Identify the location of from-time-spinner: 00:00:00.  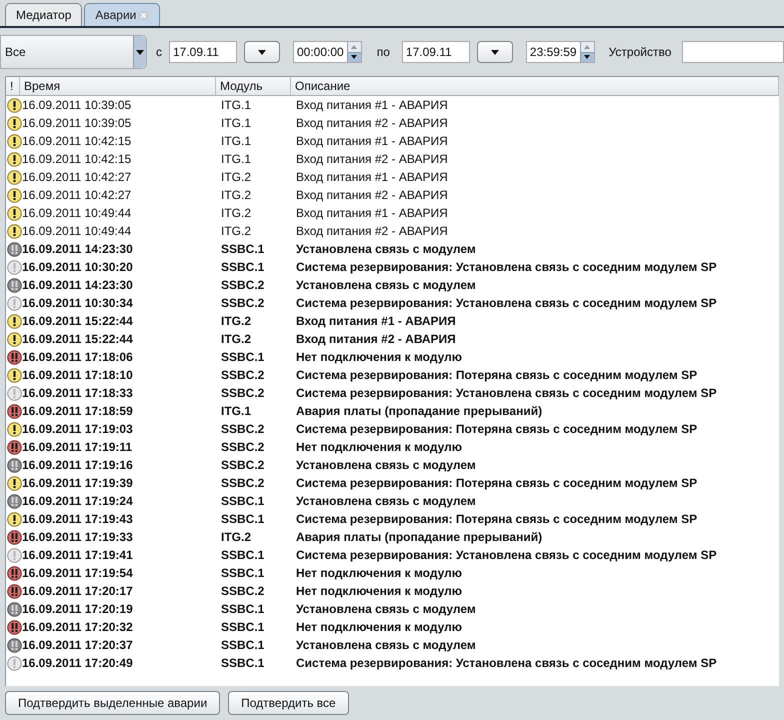
(327, 52).